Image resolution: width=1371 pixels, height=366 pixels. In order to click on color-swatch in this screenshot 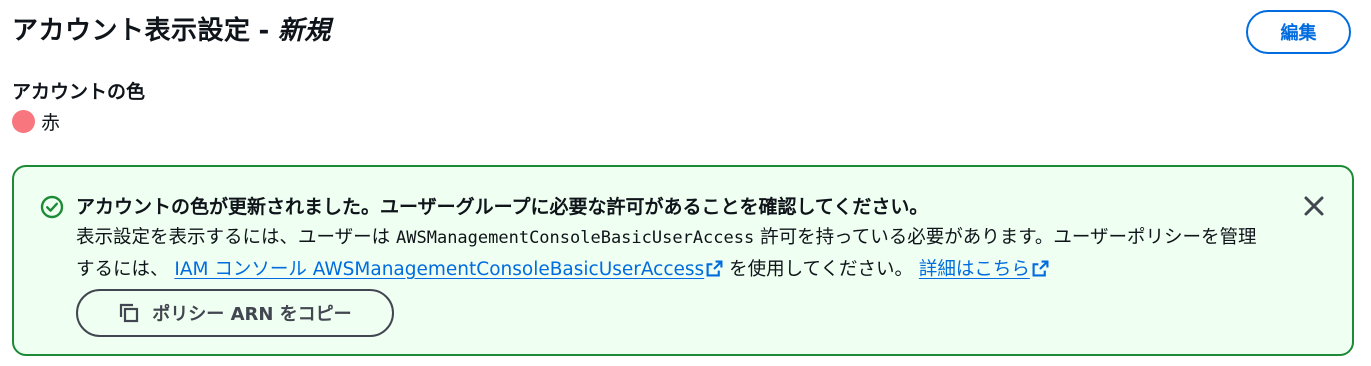, I will do `click(23, 121)`.